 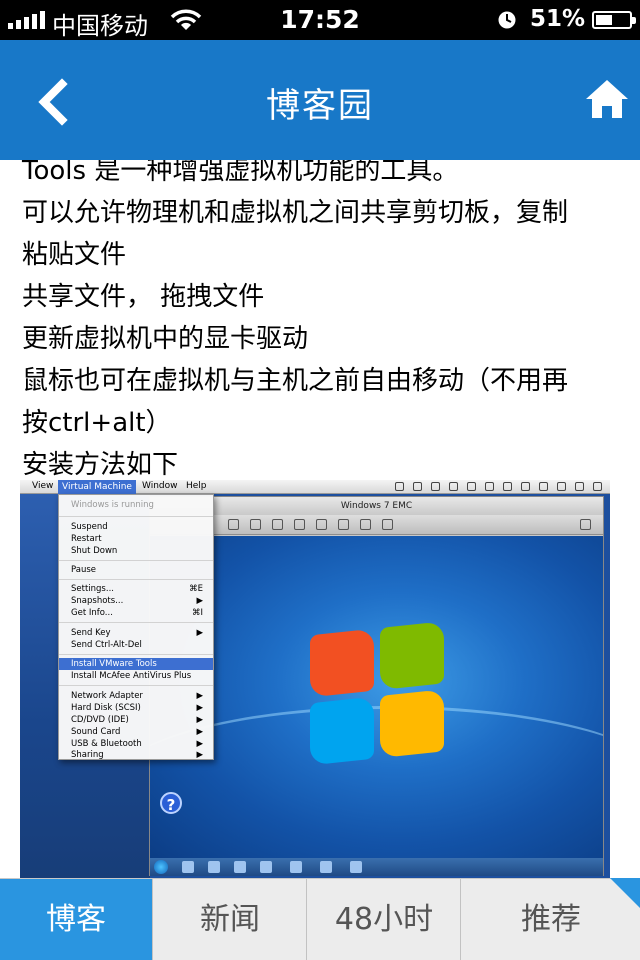 I want to click on menu-item-sharing: Sharing ▶, so click(x=141, y=755).